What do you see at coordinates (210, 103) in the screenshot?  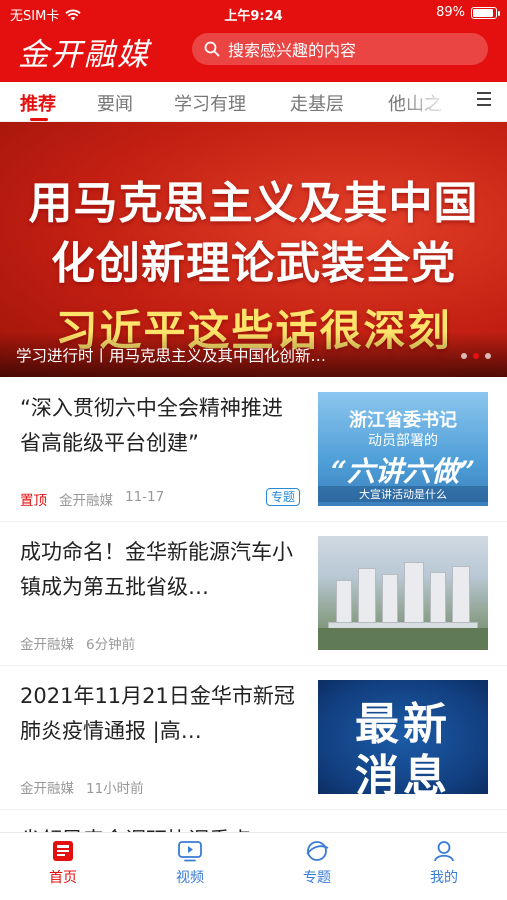 I see `tab-study: 学习有理` at bounding box center [210, 103].